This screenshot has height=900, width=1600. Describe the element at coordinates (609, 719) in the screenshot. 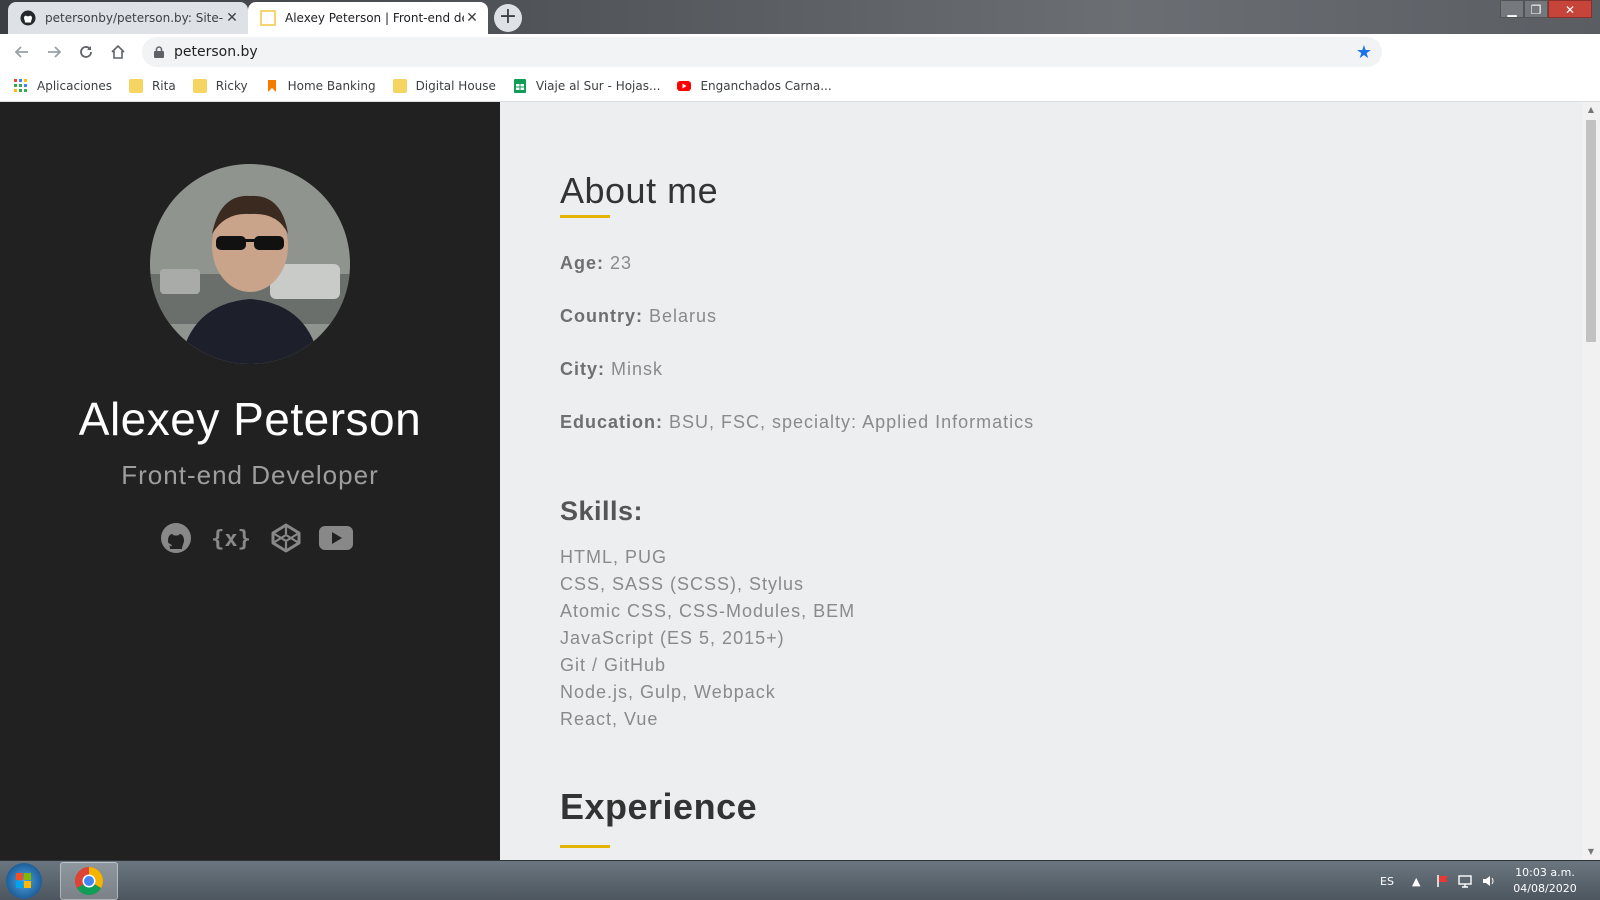

I see `skill-item: React, Vue` at that location.